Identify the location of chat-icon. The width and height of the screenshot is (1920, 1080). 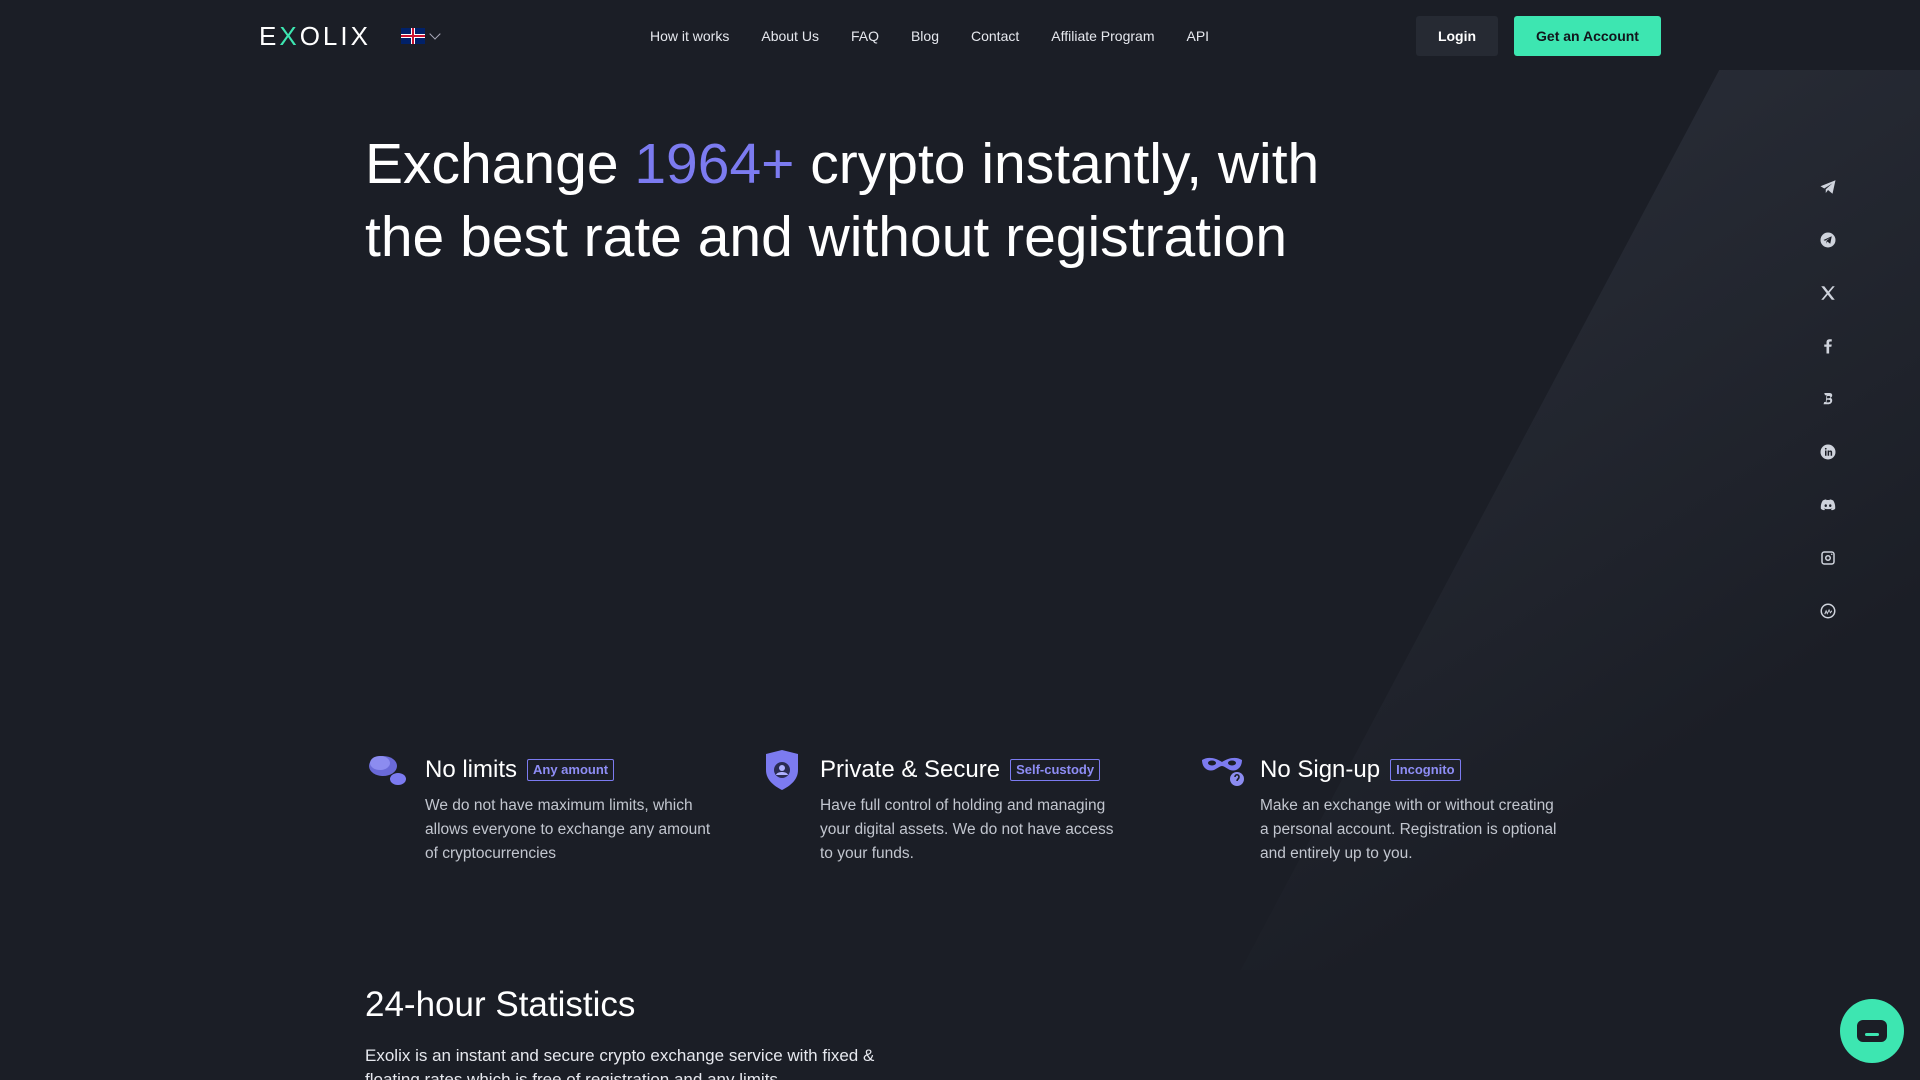
(1872, 1031).